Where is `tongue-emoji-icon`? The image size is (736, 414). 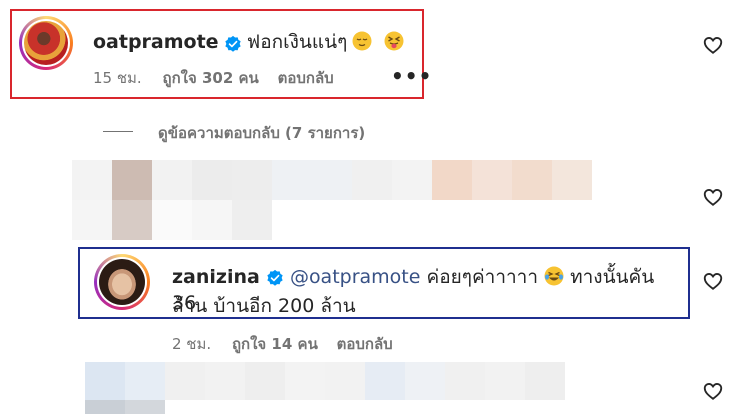
tongue-emoji-icon is located at coordinates (394, 41).